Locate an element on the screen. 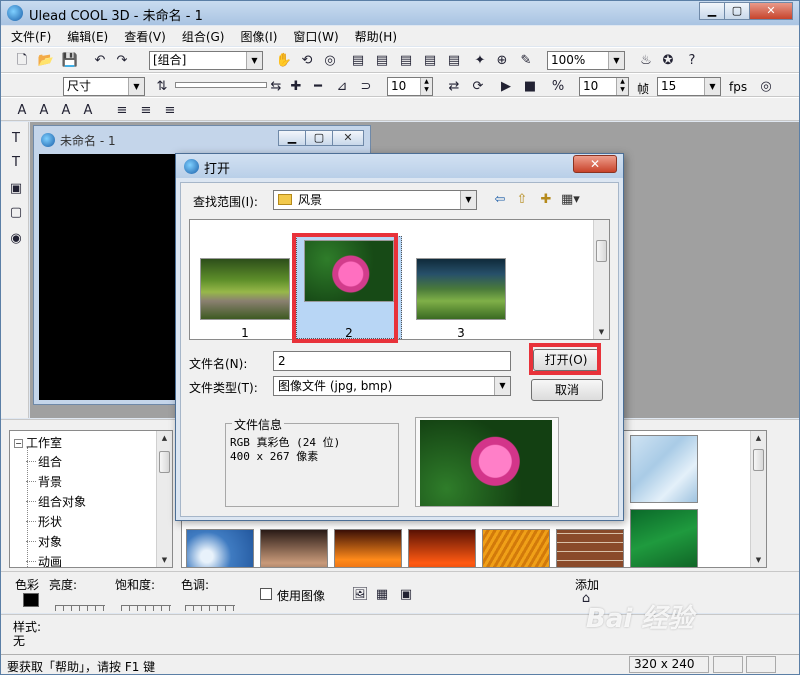  insert-object-icon: ◉ is located at coordinates (16, 239).